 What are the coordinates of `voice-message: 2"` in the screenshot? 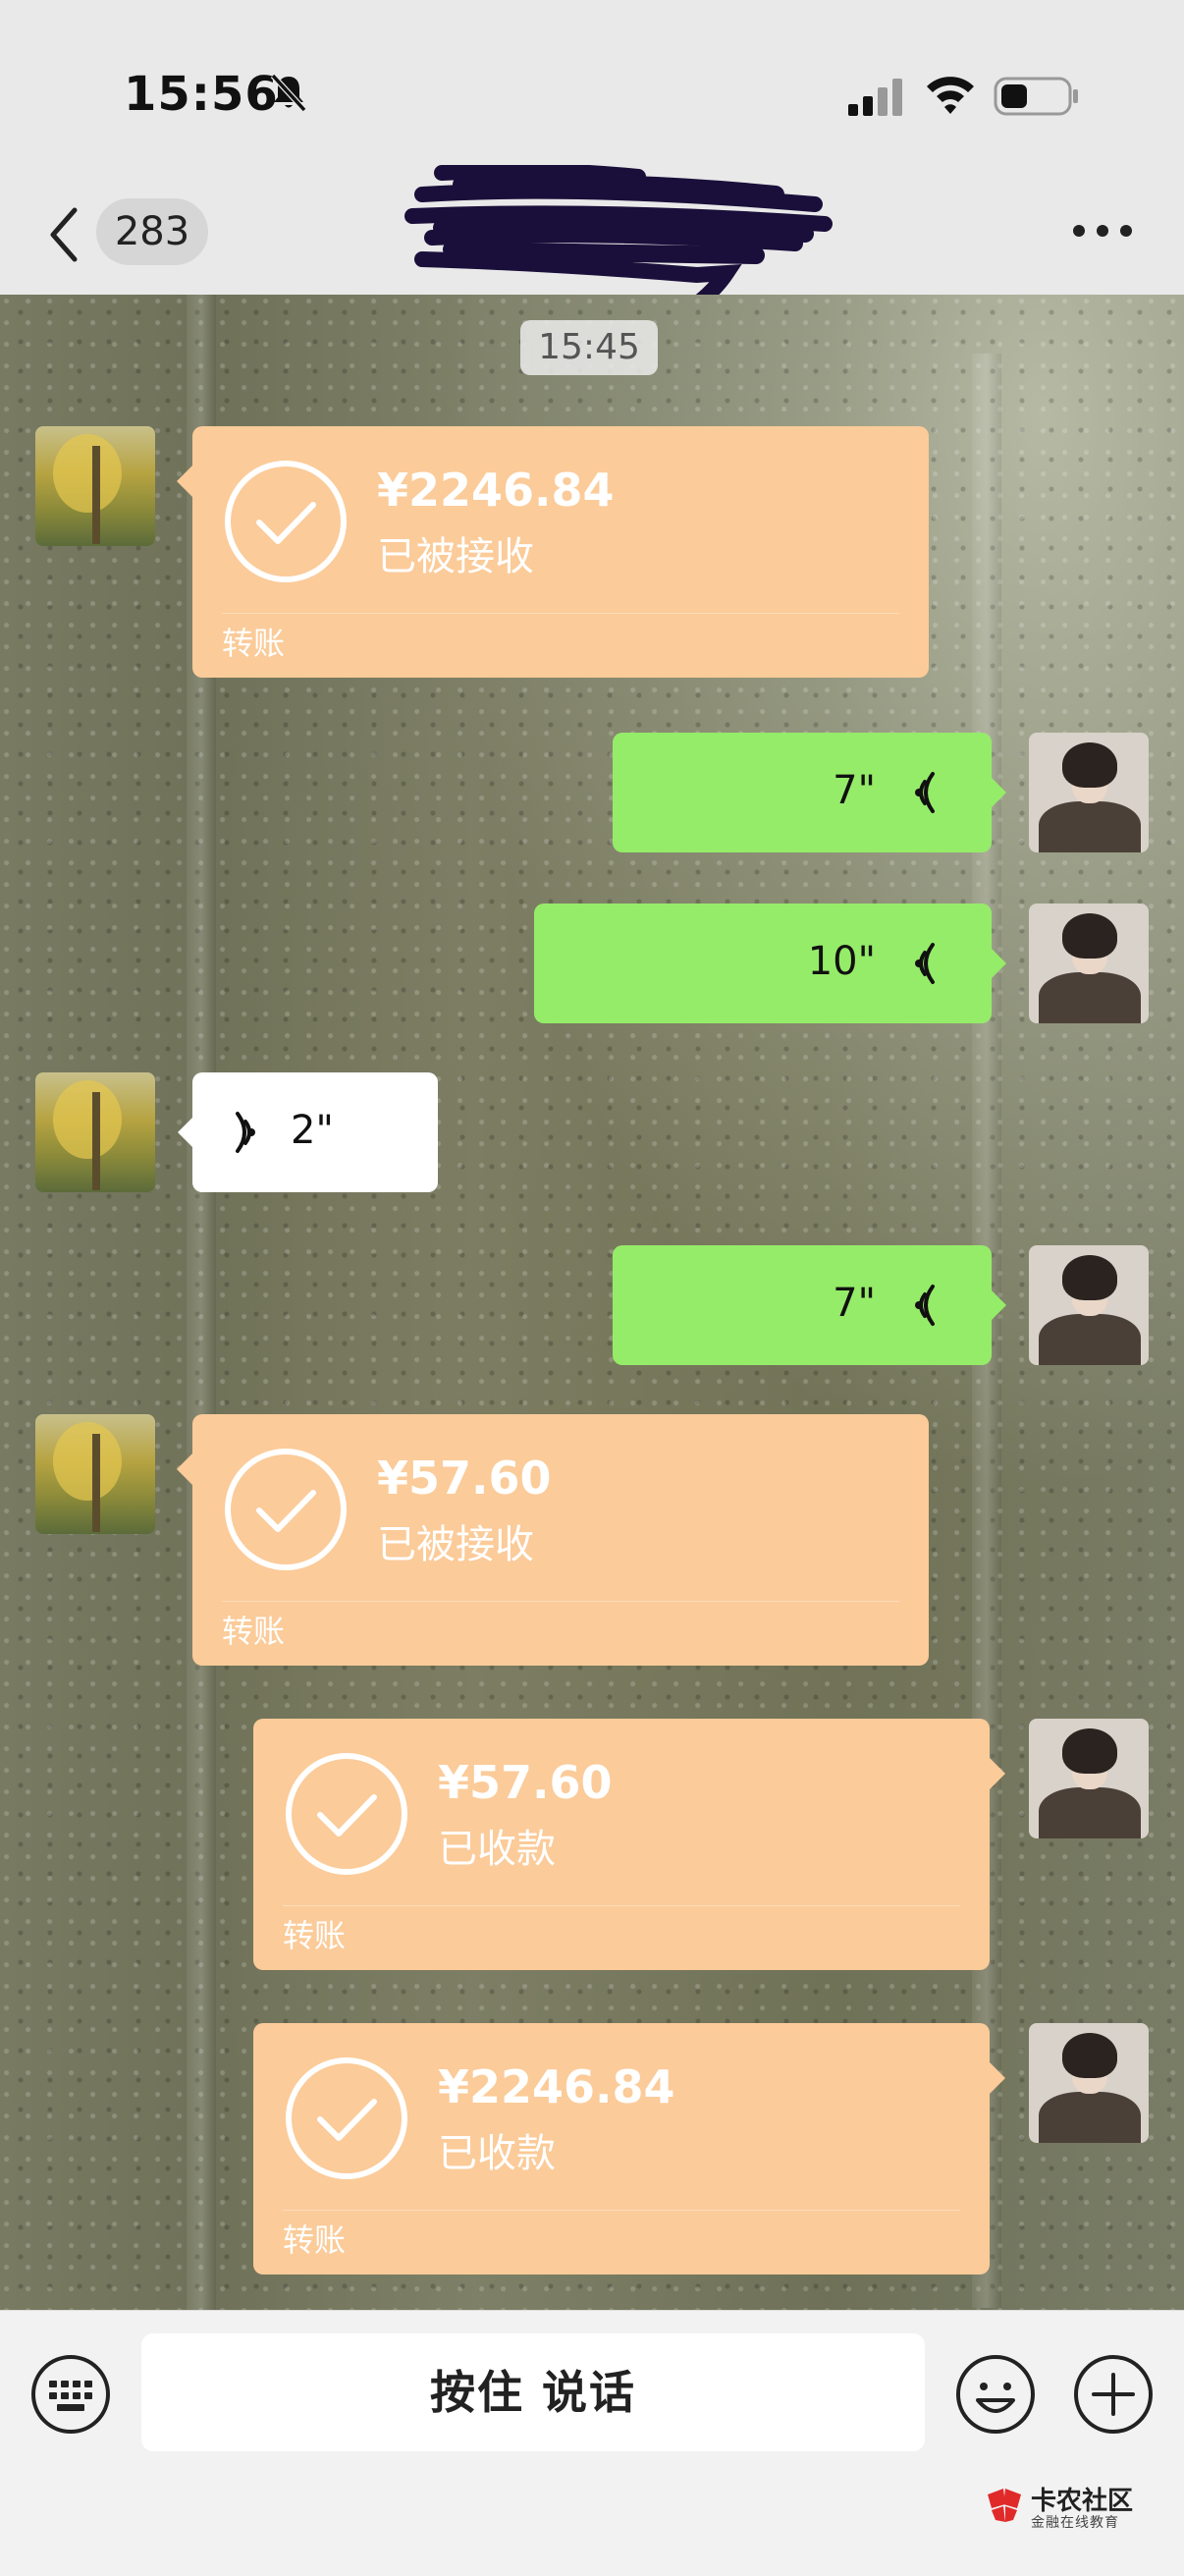 It's located at (308, 1132).